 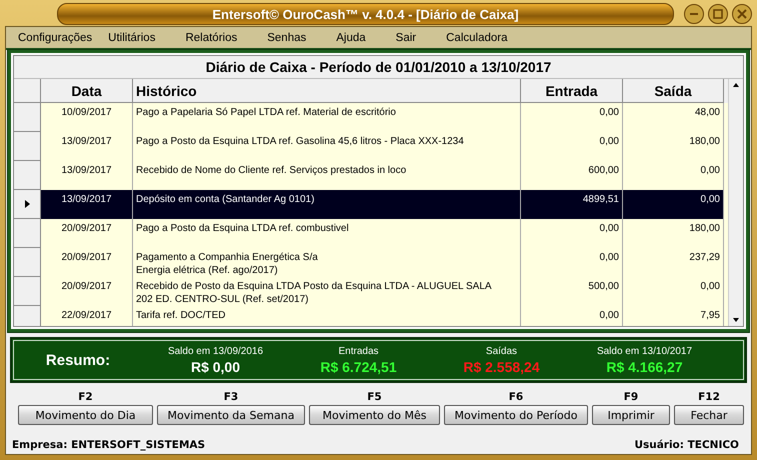 What do you see at coordinates (644, 351) in the screenshot?
I see `summary-caption: Saldo em 13/10/2017` at bounding box center [644, 351].